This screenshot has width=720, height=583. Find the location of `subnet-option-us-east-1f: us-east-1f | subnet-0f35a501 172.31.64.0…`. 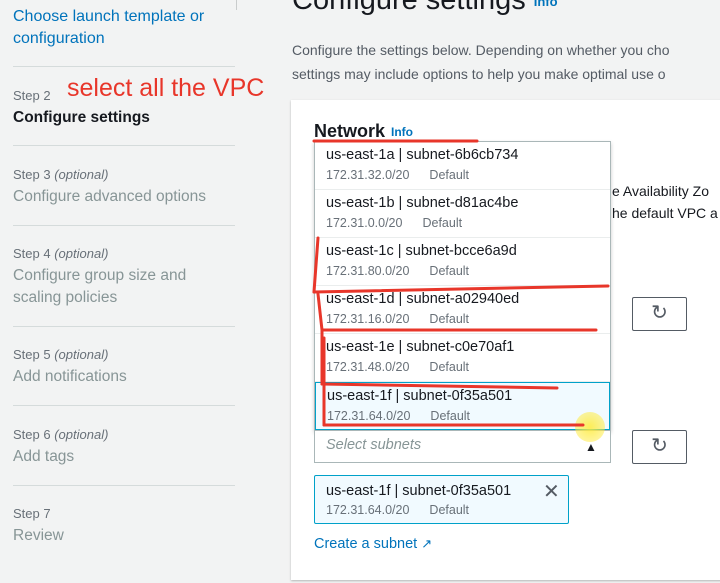

subnet-option-us-east-1f: us-east-1f | subnet-0f35a501 172.31.64.0… is located at coordinates (462, 406).